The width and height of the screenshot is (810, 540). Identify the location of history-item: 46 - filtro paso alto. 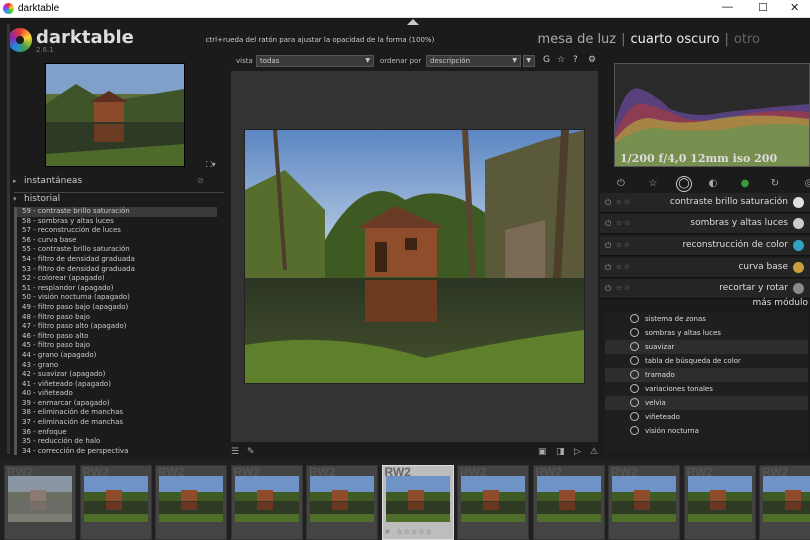
(121, 337).